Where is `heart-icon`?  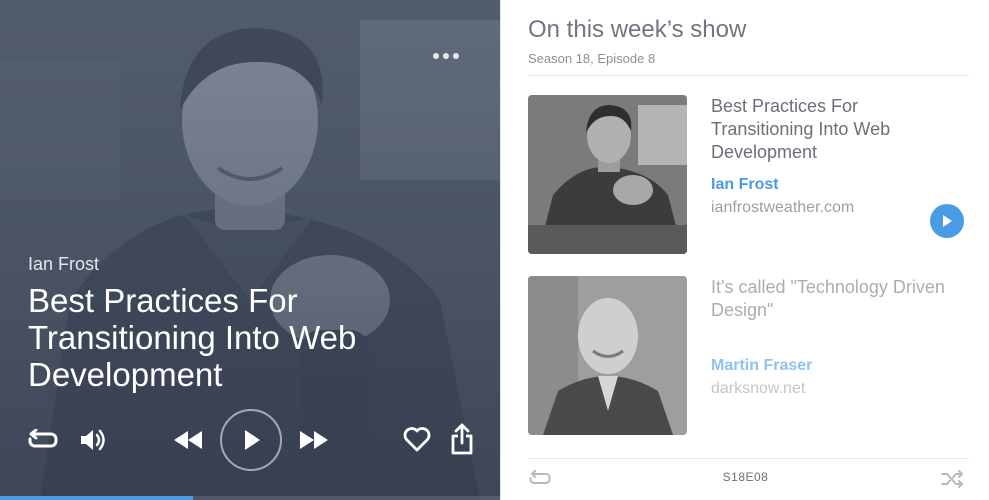 heart-icon is located at coordinates (417, 439).